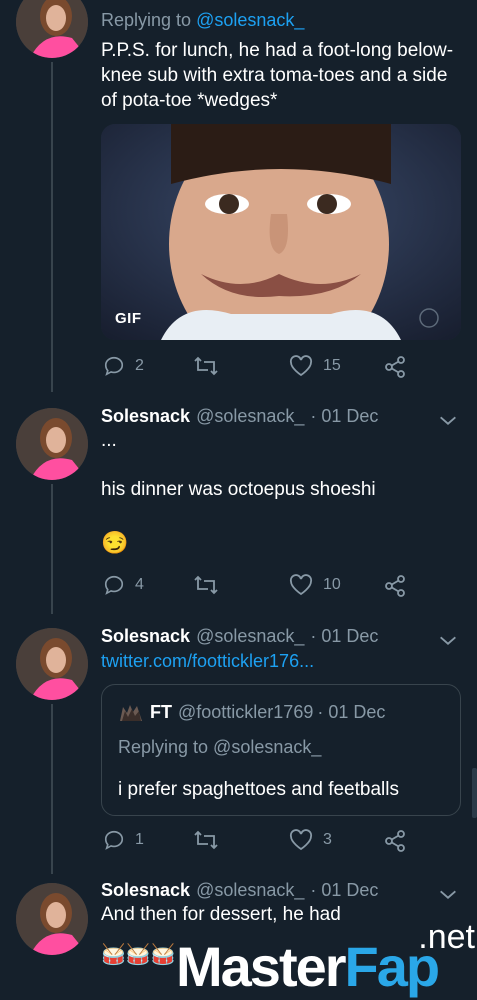 The height and width of the screenshot is (1000, 477). I want to click on like-button: 10, so click(315, 585).